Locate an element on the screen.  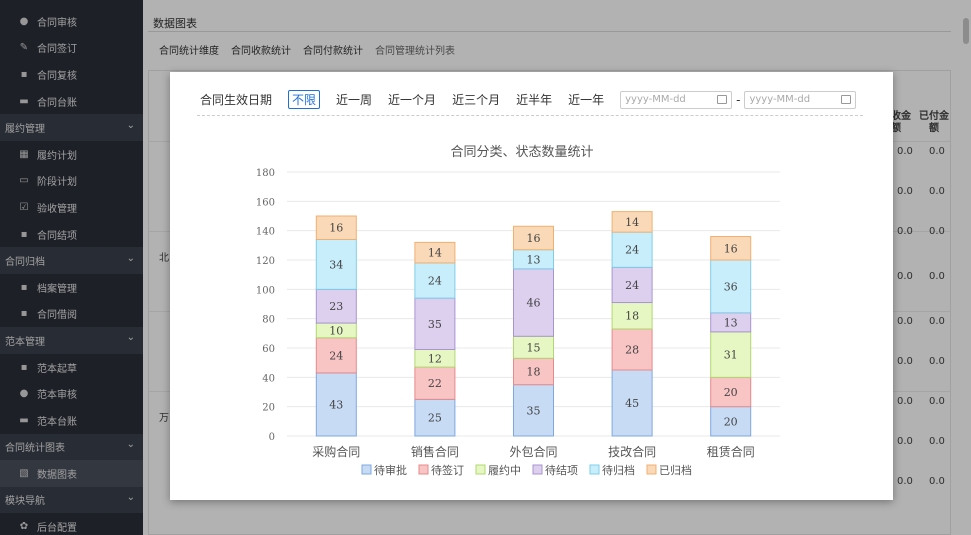
y-tick-label: 180 is located at coordinates (265, 173).